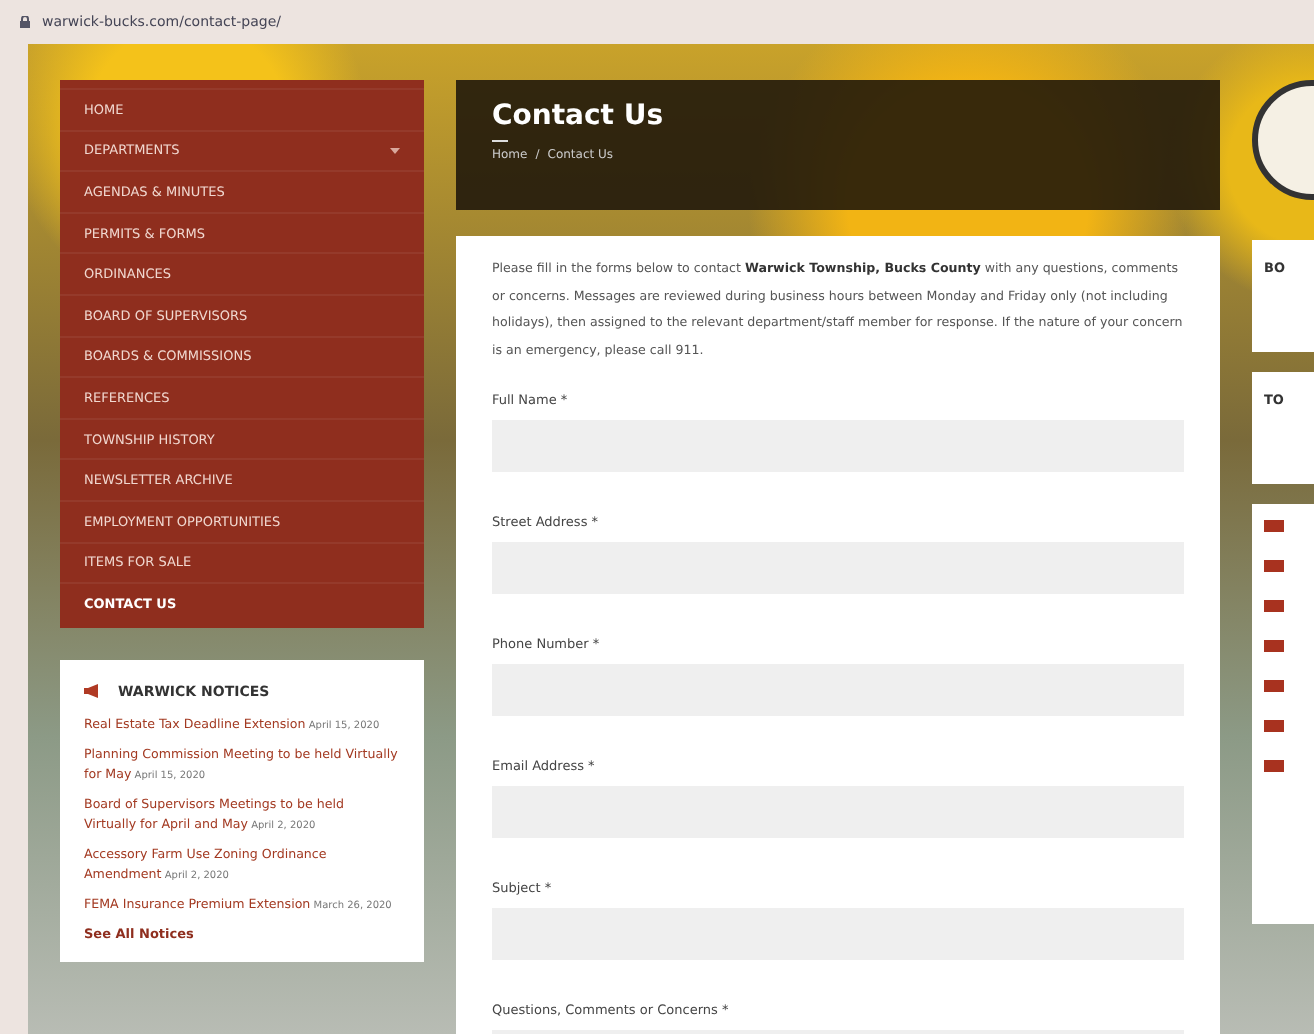 This screenshot has height=1034, width=1314. Describe the element at coordinates (579, 116) in the screenshot. I see `page-title: Contact Us` at that location.